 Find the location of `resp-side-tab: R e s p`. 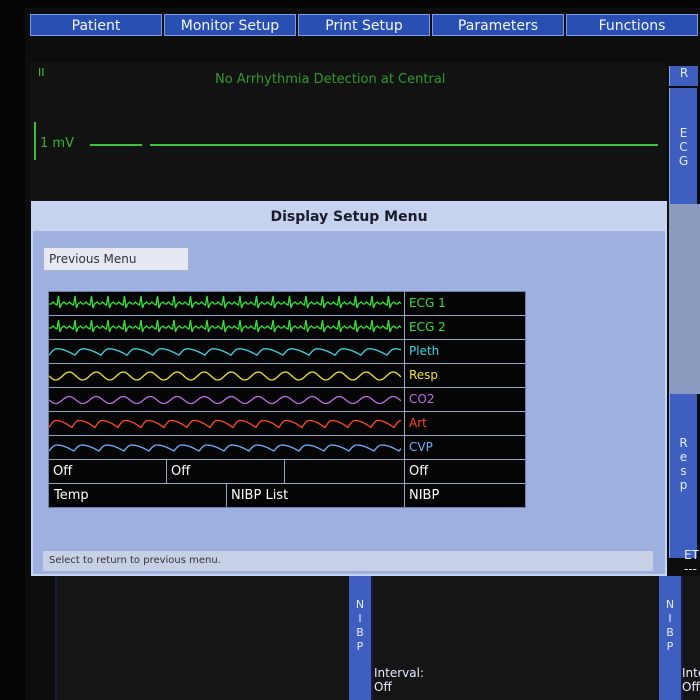

resp-side-tab: R e s p is located at coordinates (683, 476).